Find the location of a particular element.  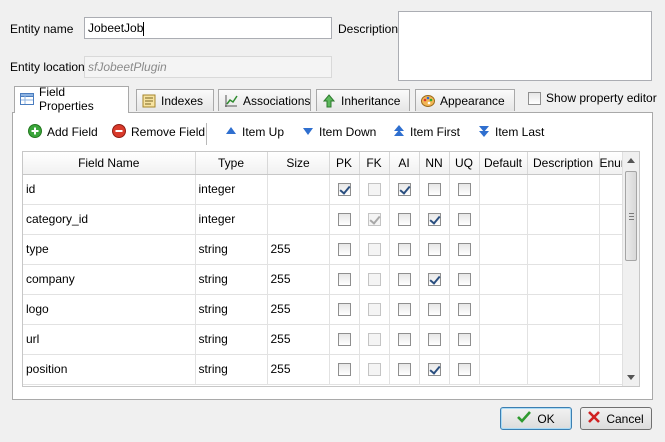

item-last-button: Item Last is located at coordinates (511, 132).